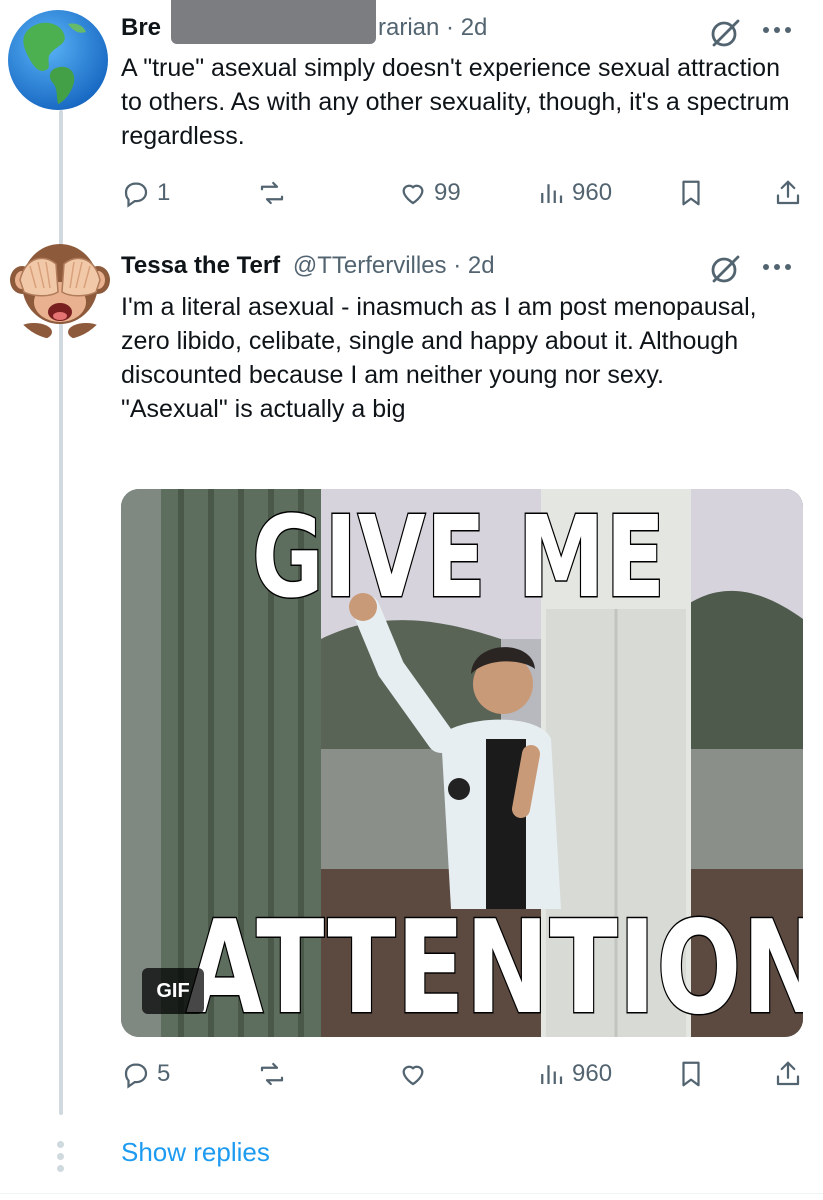  I want to click on see-no-evil-monkey-icon, so click(60, 292).